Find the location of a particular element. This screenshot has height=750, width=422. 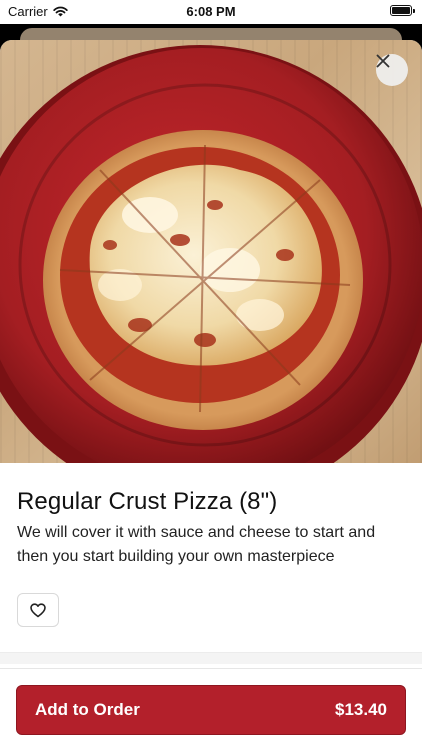

order-price: $13.40 is located at coordinates (361, 709).